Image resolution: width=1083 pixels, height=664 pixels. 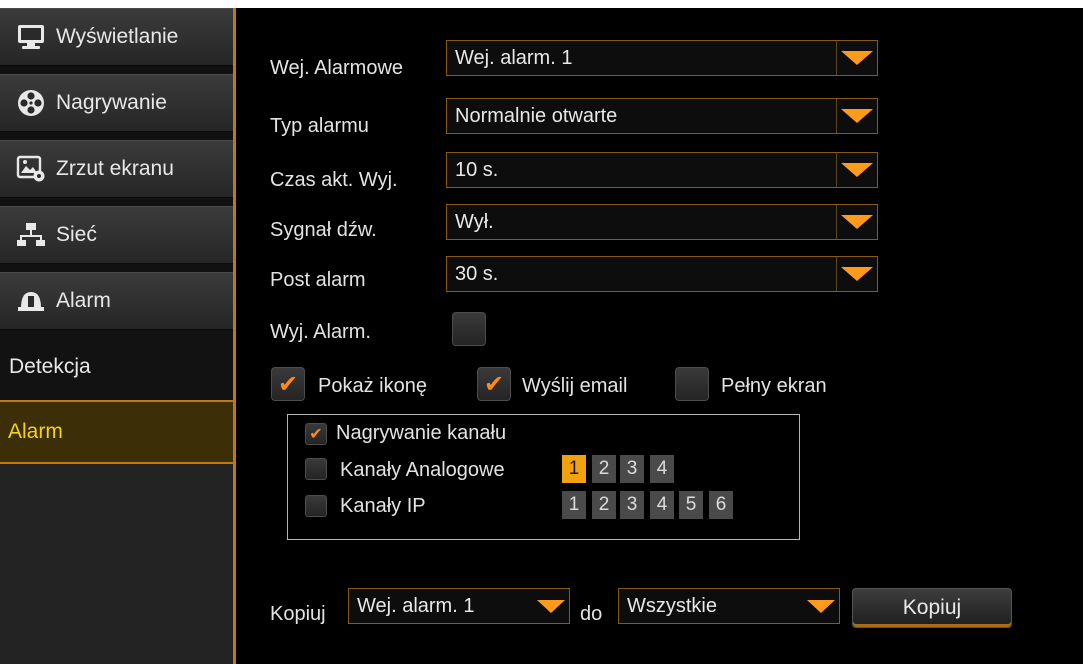 What do you see at coordinates (83, 300) in the screenshot?
I see `sidebar-item-label: Alarm` at bounding box center [83, 300].